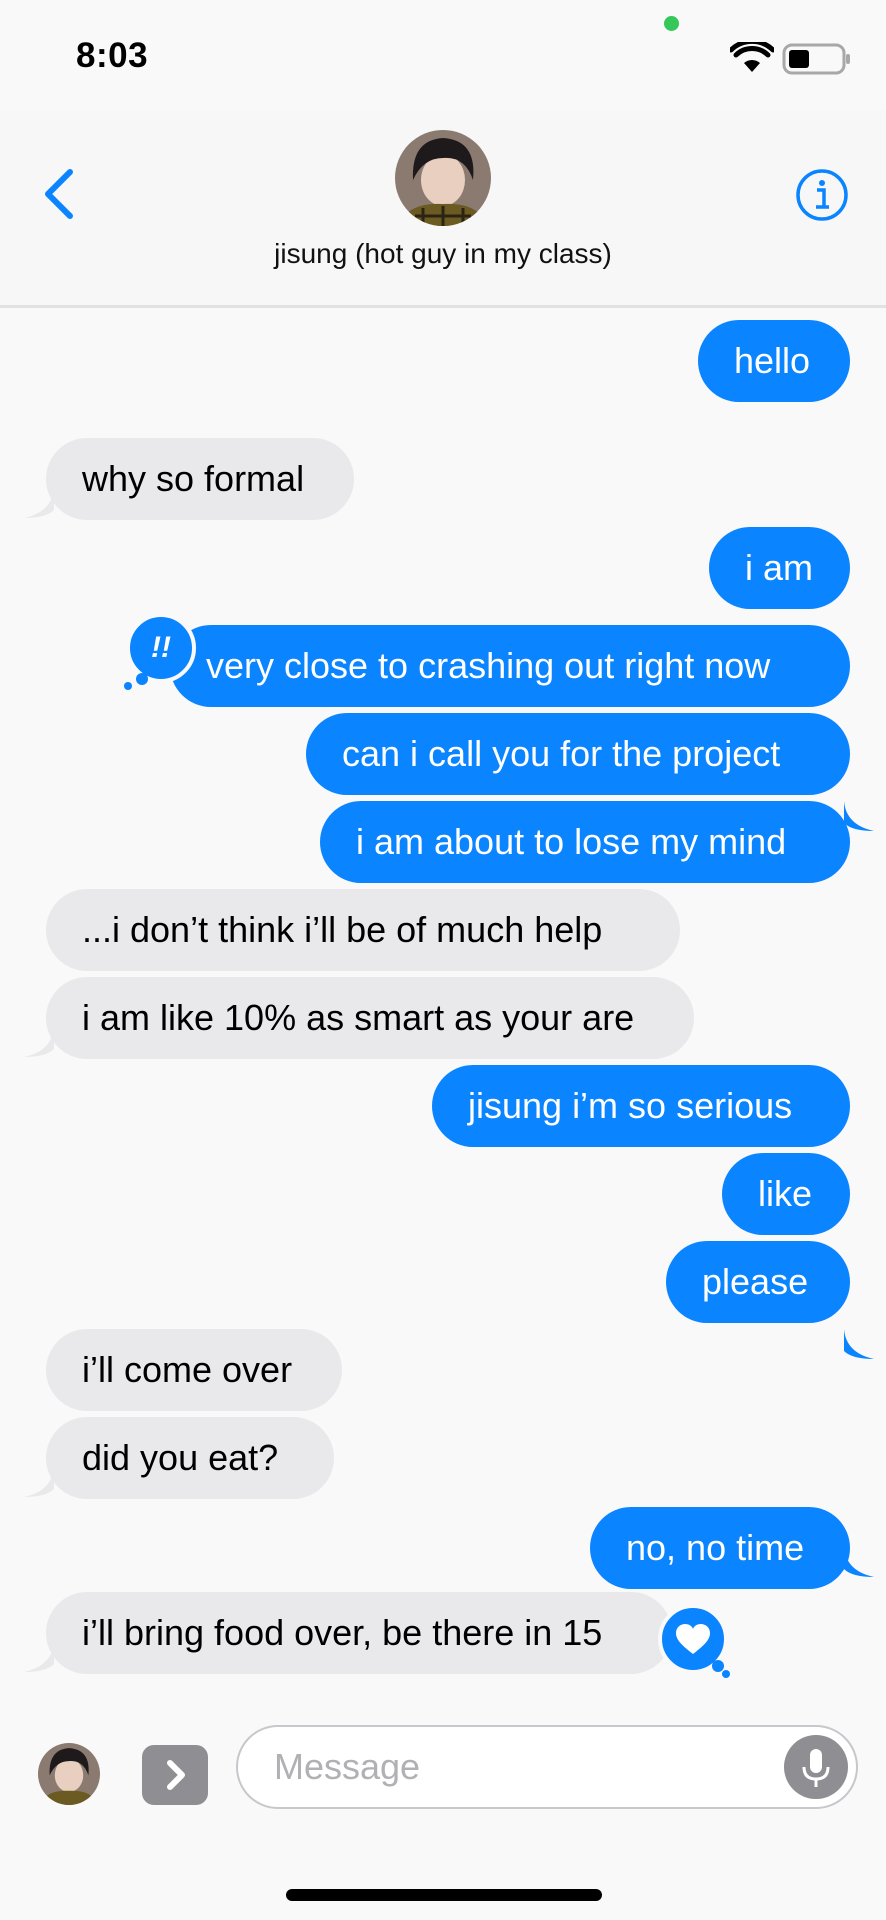 Image resolution: width=886 pixels, height=1920 pixels. What do you see at coordinates (816, 59) in the screenshot?
I see `battery-icon` at bounding box center [816, 59].